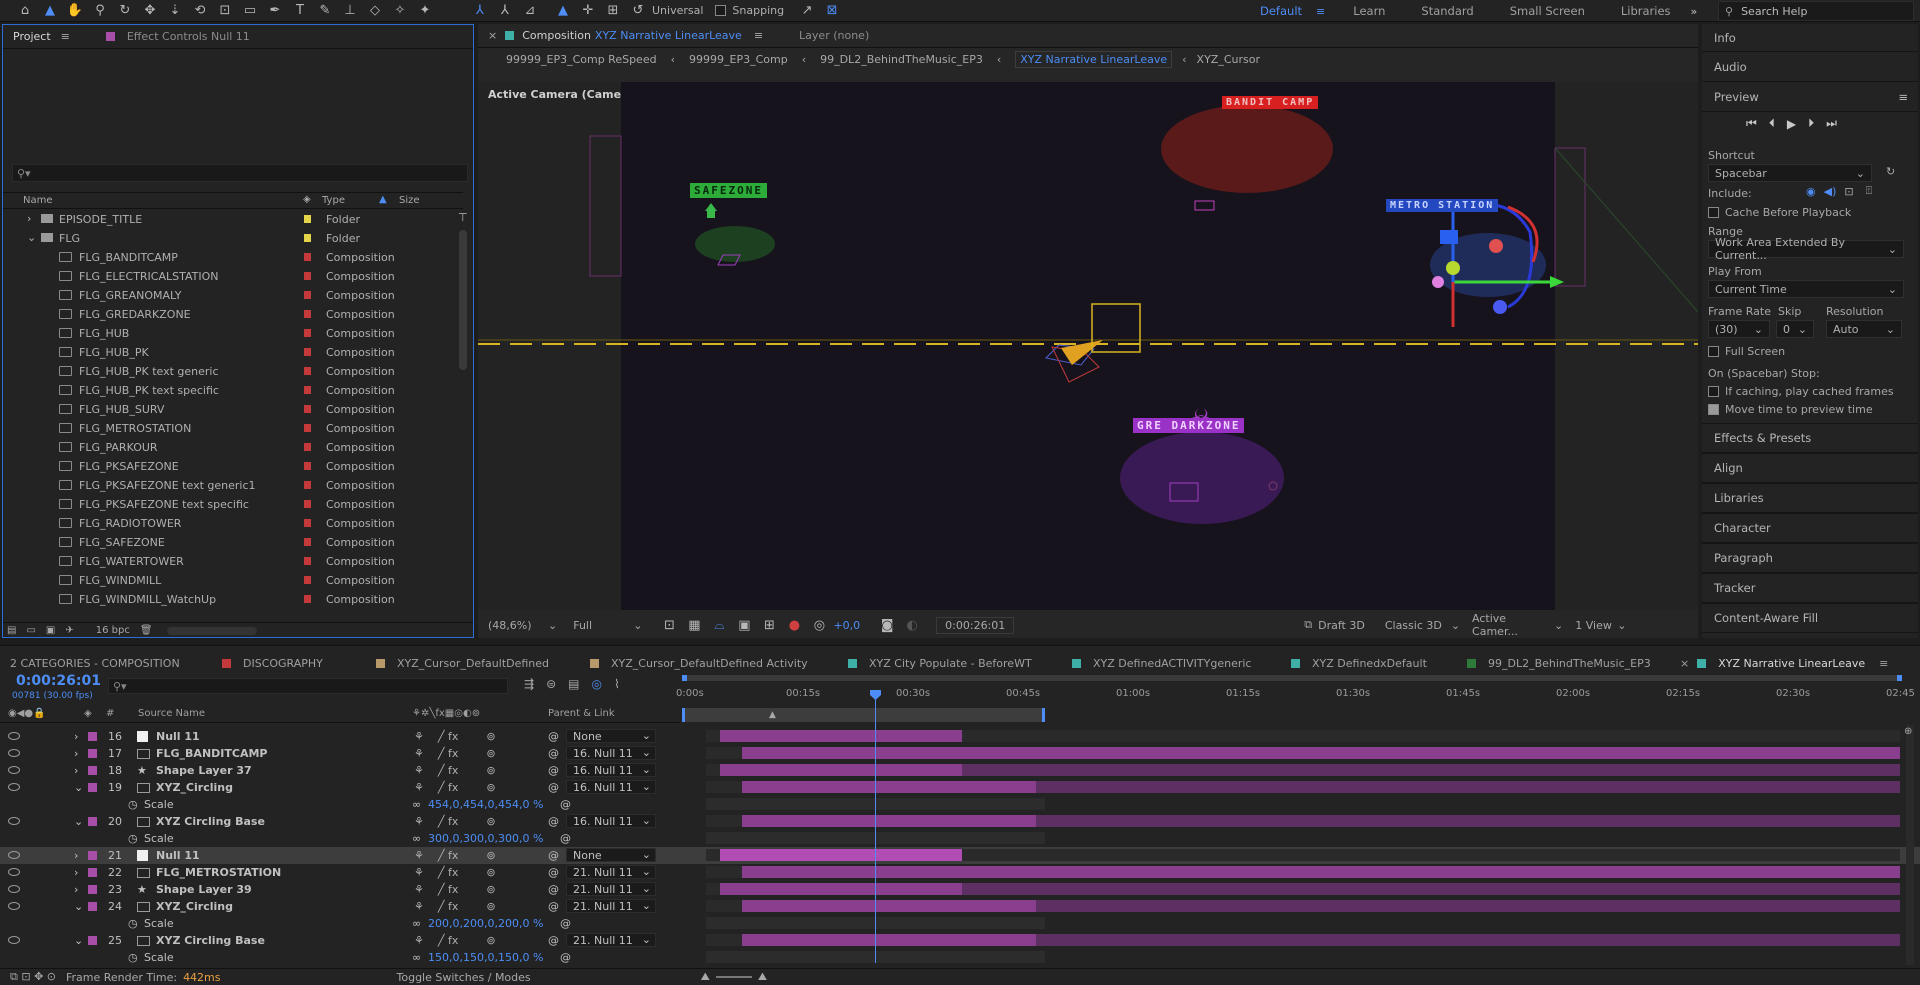 The image size is (1920, 985). Describe the element at coordinates (684, 678) in the screenshot. I see `work-area-start-handle` at that location.